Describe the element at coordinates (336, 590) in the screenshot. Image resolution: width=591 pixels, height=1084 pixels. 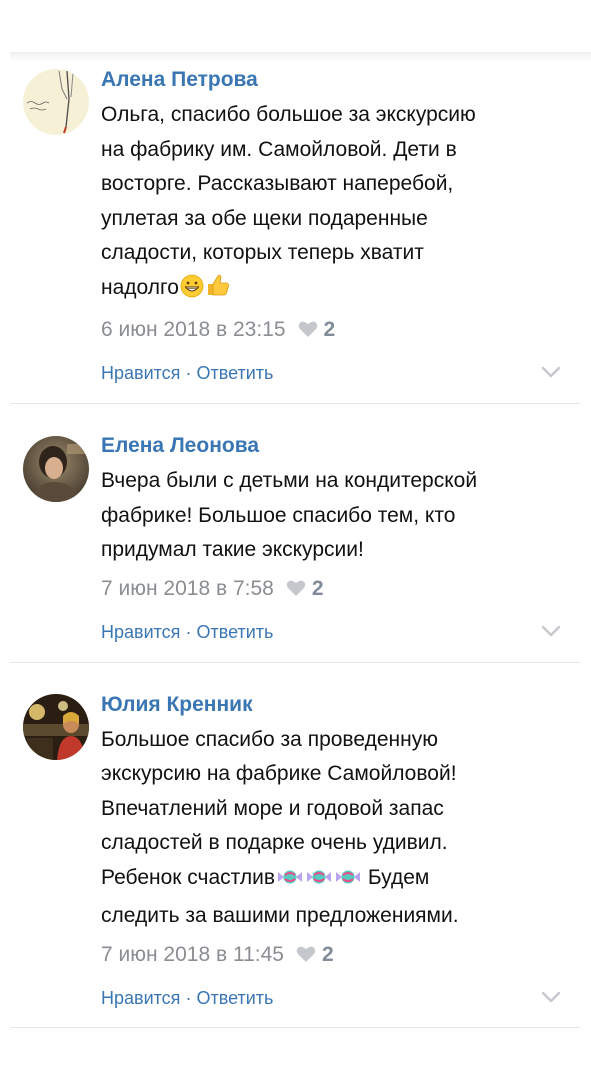
I see `comment-meta: 7 июн 2018 в 7:58 2` at that location.